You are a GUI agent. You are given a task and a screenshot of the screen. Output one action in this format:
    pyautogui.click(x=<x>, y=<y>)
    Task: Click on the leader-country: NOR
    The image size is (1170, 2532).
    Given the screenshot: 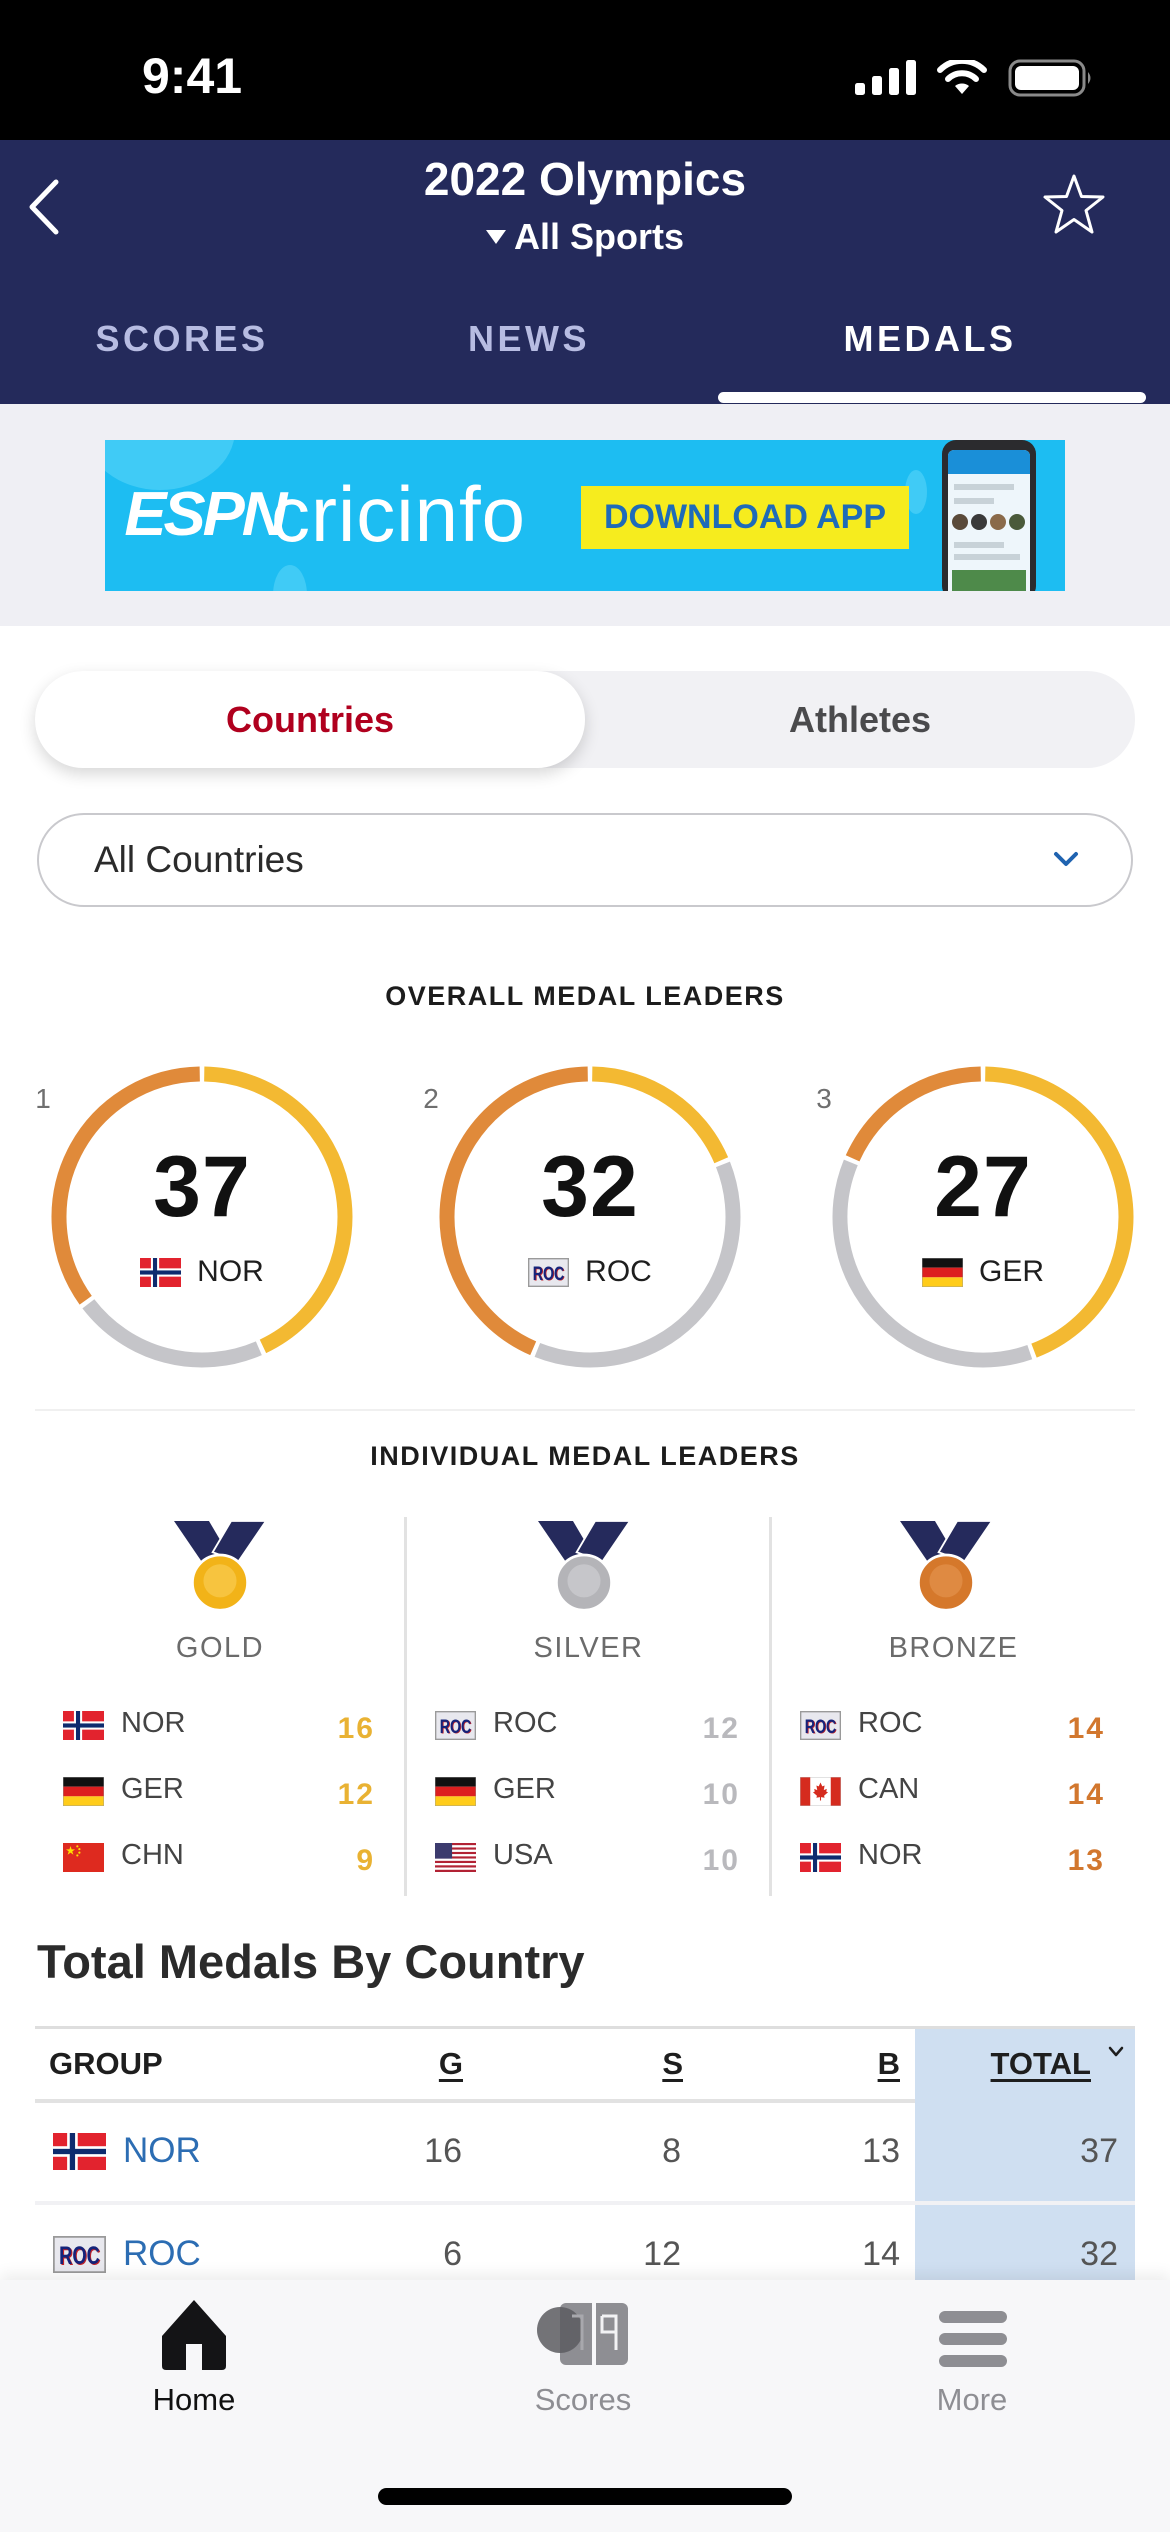 What is the action you would take?
    pyautogui.click(x=202, y=1272)
    